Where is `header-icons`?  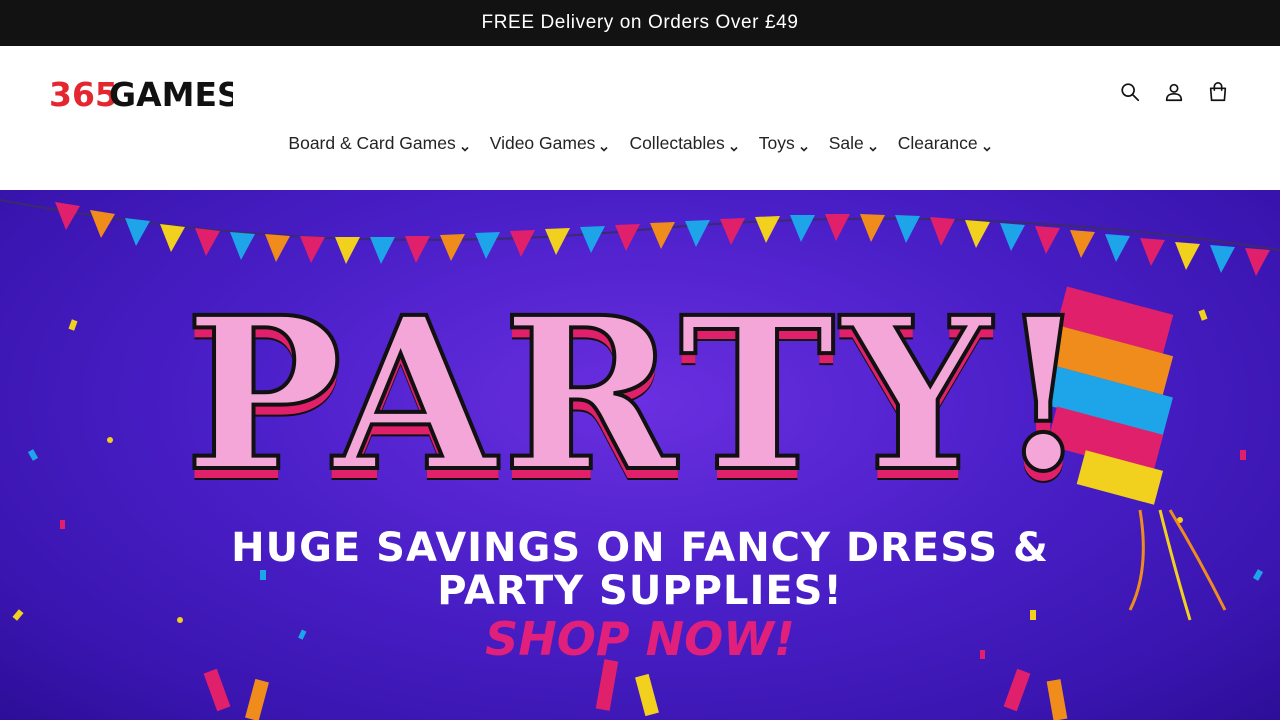 header-icons is located at coordinates (1174, 92).